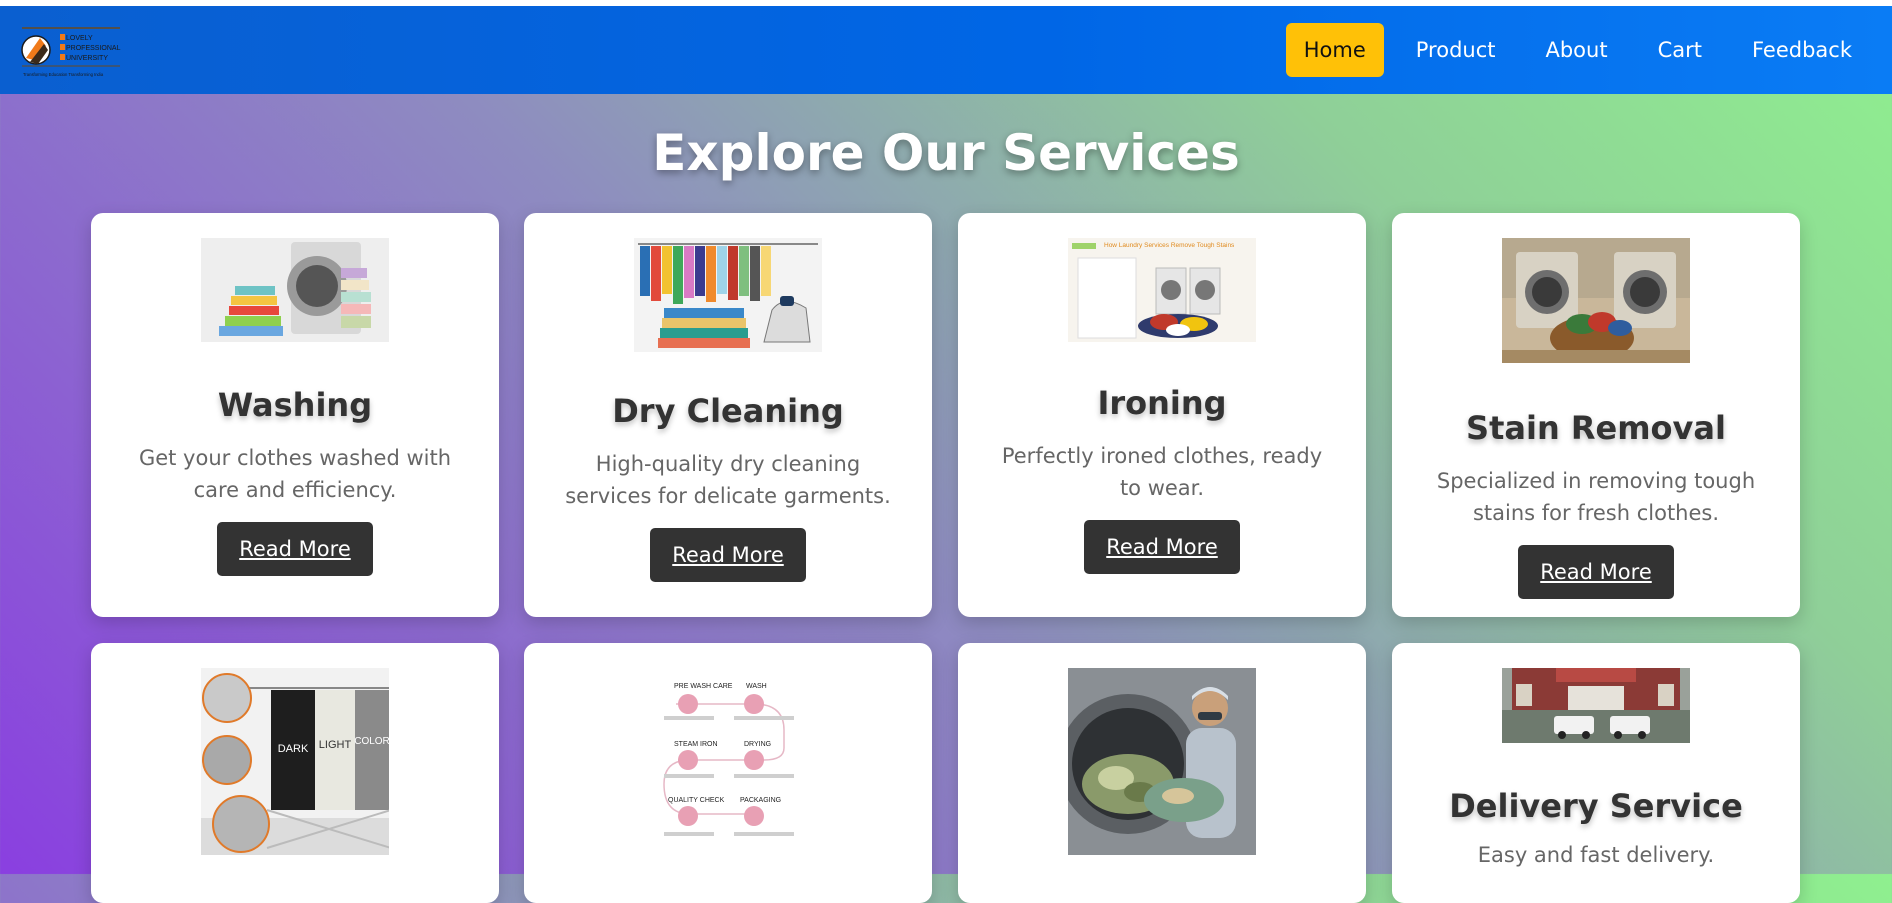 The image size is (1892, 903). I want to click on svg-text: LIGHT, so click(335, 745).